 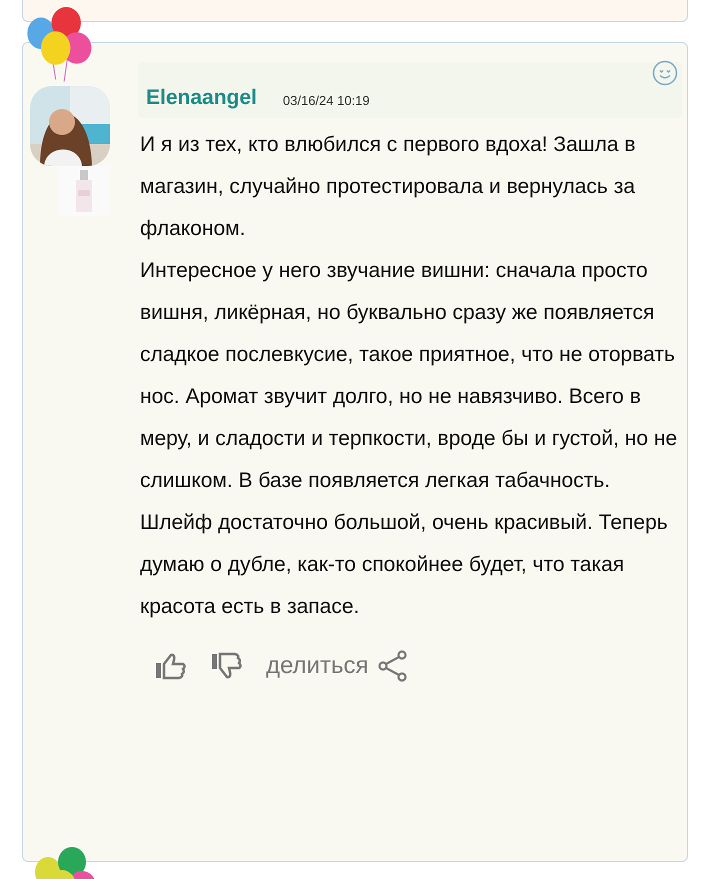 What do you see at coordinates (388, 187) in the screenshot?
I see `comment-text: И я из тех, кто влюбился с первого вдоха! Зашла в магазин, случайно протестировала и вернулась за флаконом.` at bounding box center [388, 187].